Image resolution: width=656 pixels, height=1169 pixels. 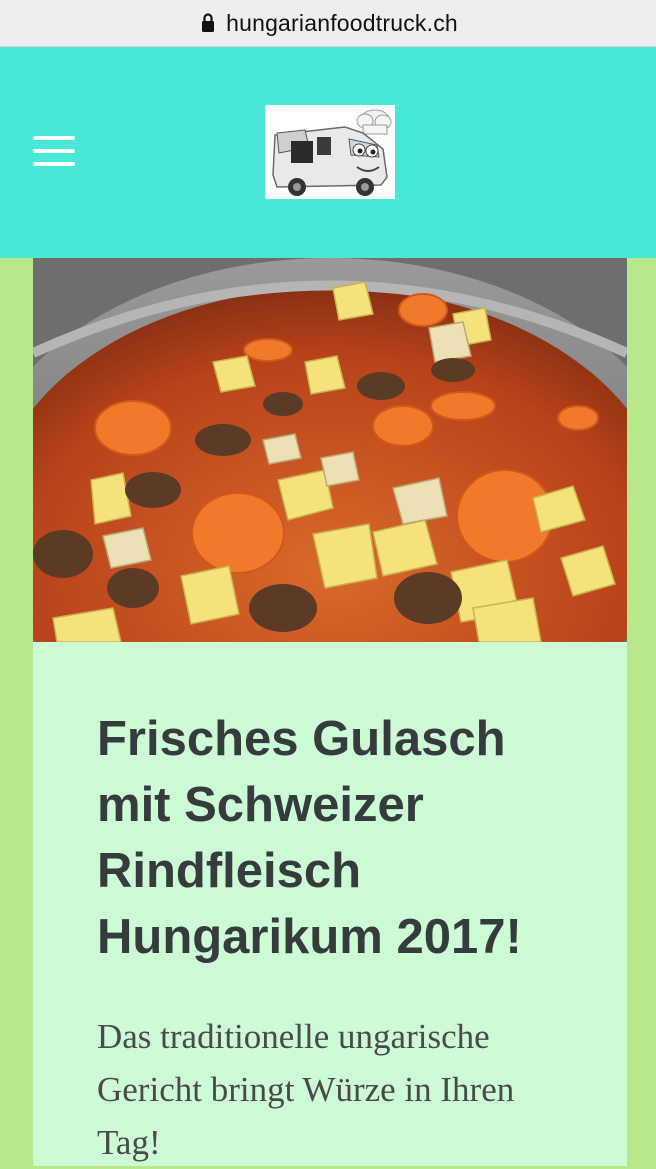 I want to click on hamburger-menu-icon, so click(x=55, y=151).